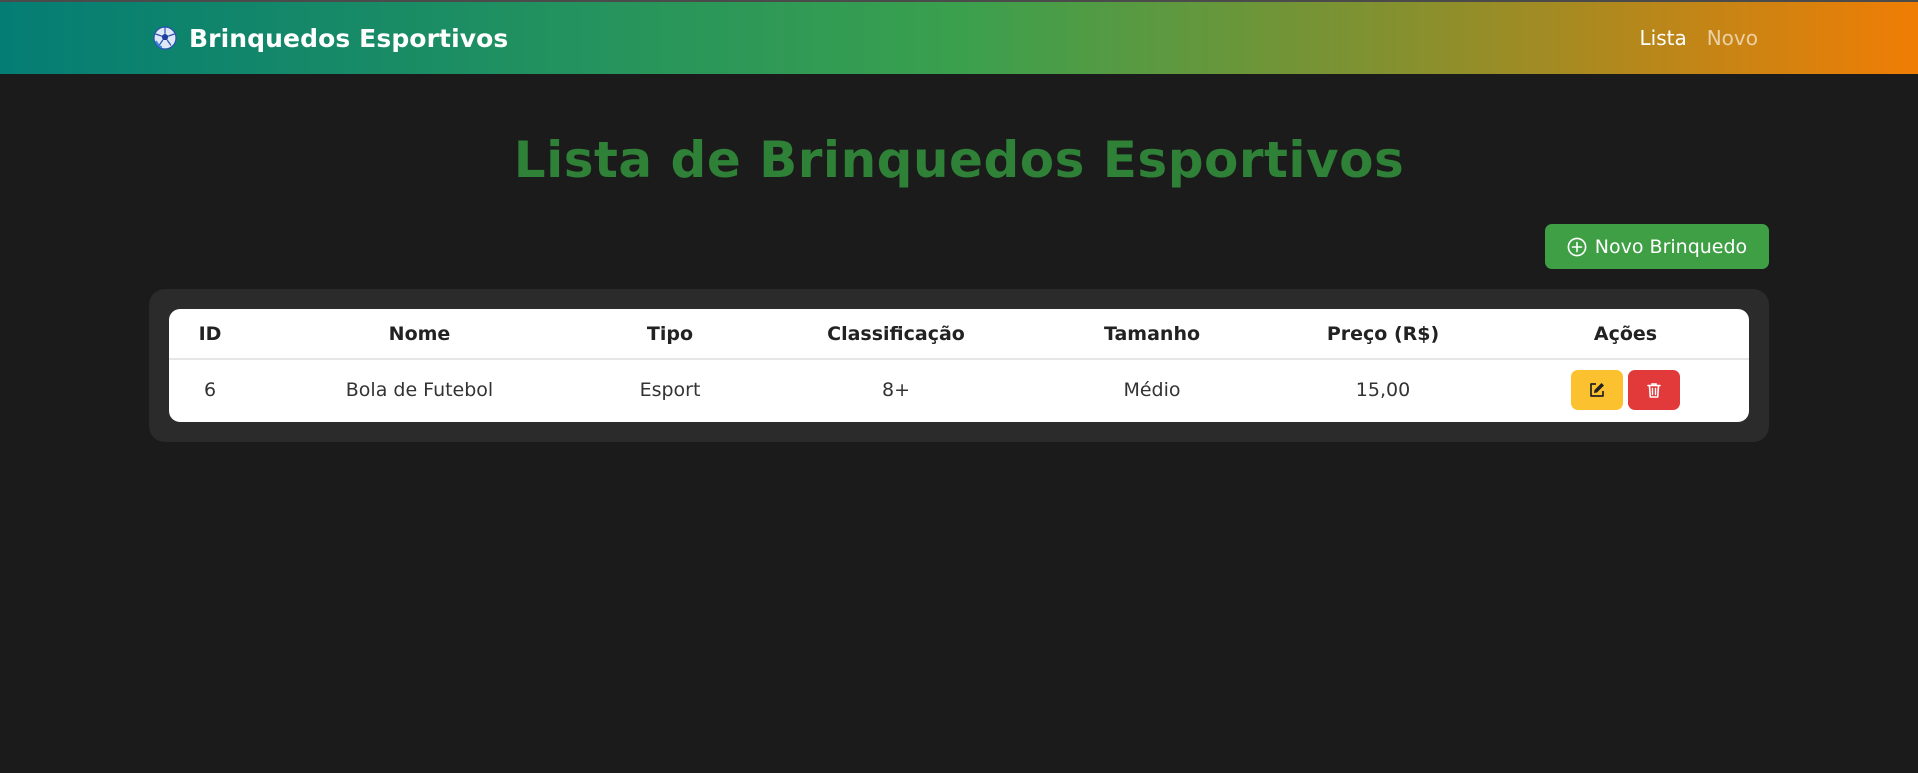 The height and width of the screenshot is (773, 1918). I want to click on trash-icon, so click(1654, 390).